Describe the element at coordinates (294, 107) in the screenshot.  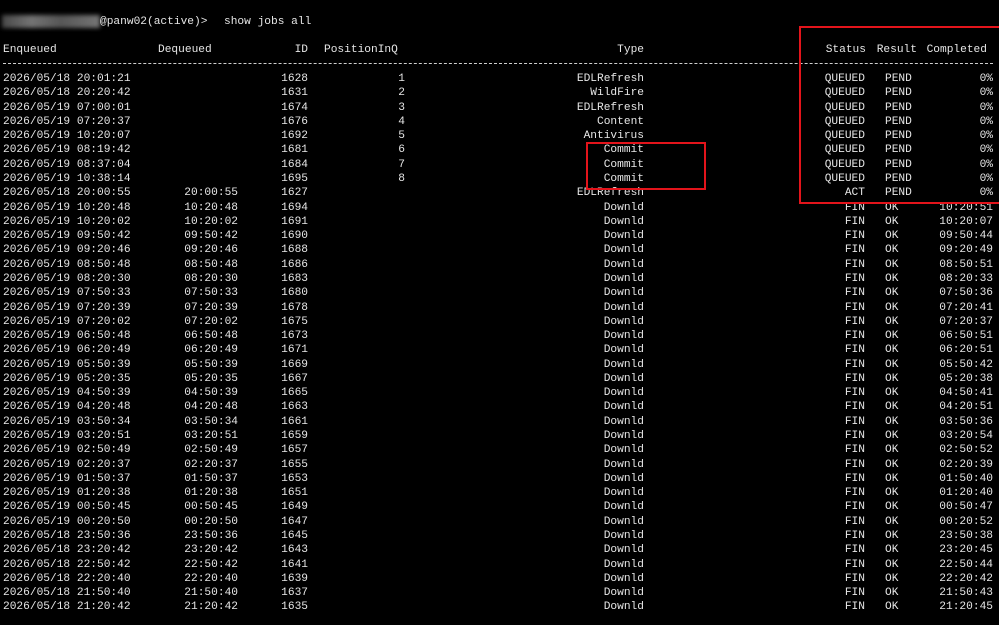
I see `cell-id: 1674` at that location.